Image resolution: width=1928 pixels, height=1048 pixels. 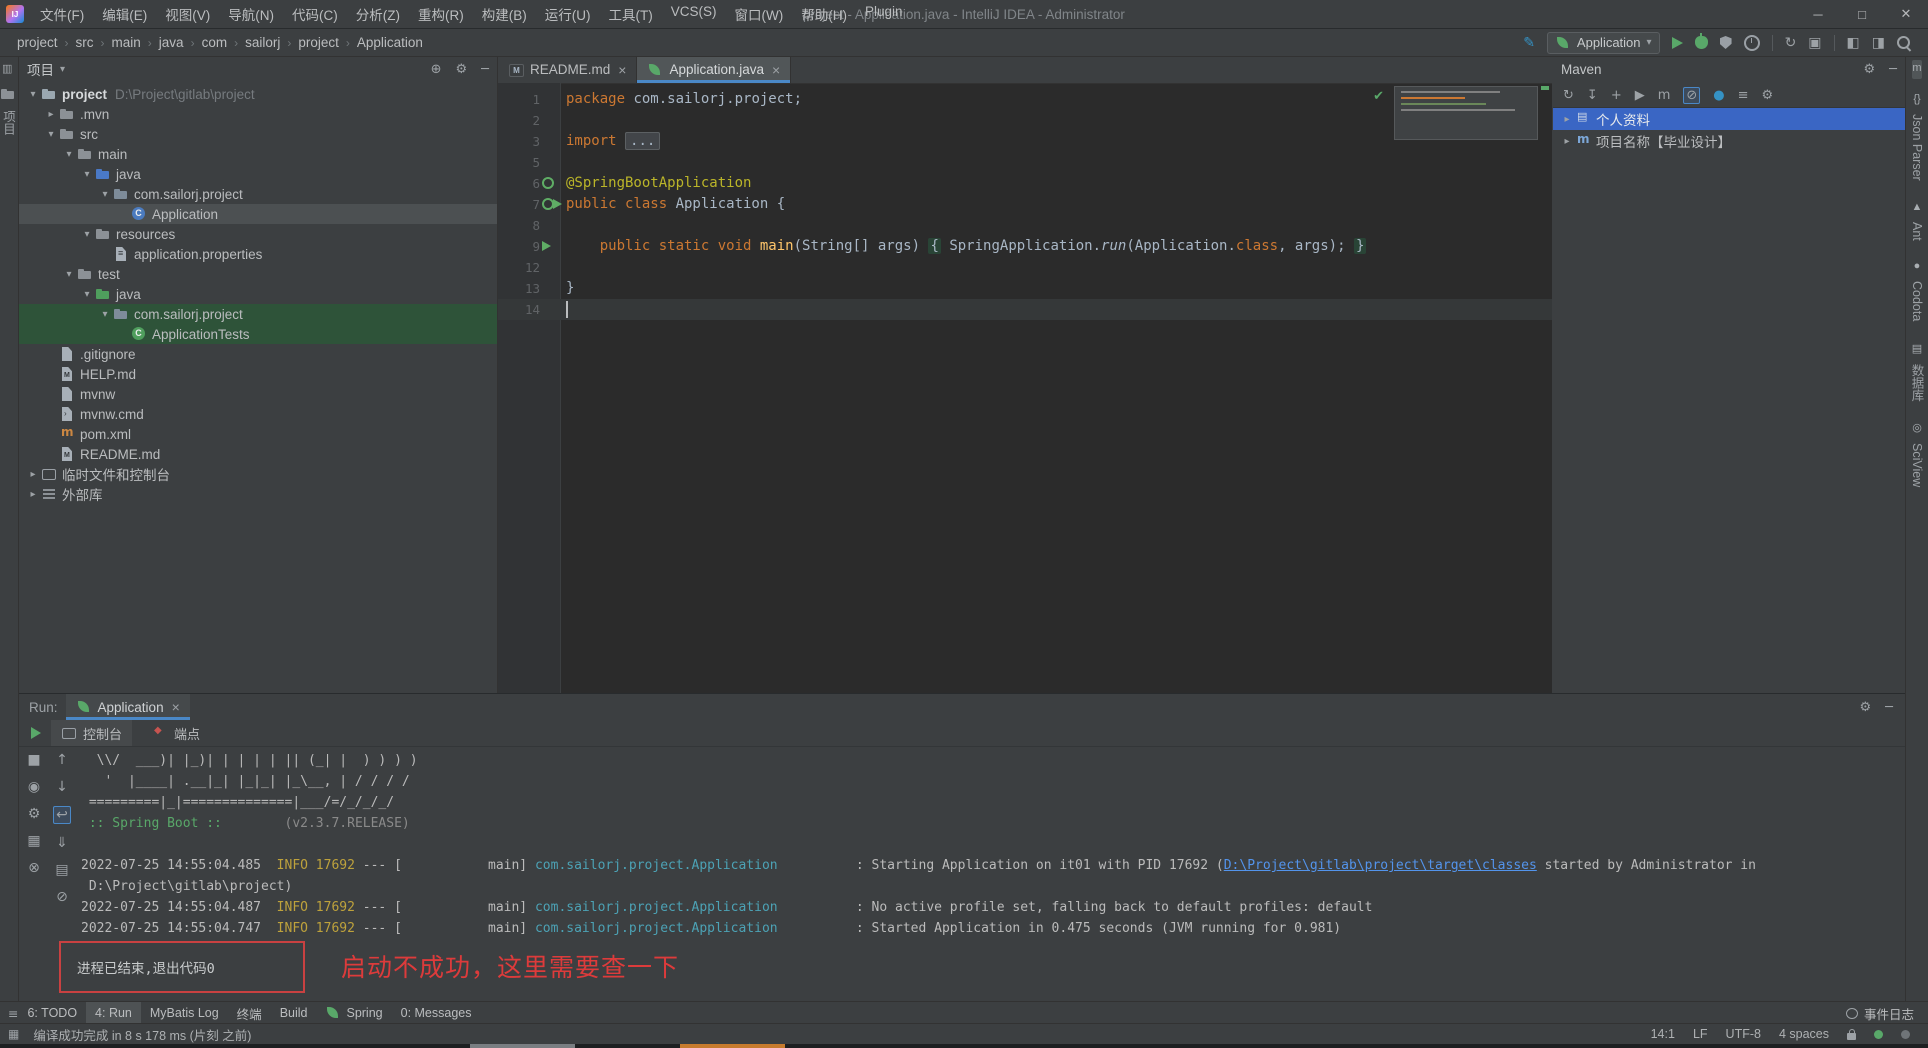 What do you see at coordinates (1818, 14) in the screenshot?
I see `minimize-button: ─` at bounding box center [1818, 14].